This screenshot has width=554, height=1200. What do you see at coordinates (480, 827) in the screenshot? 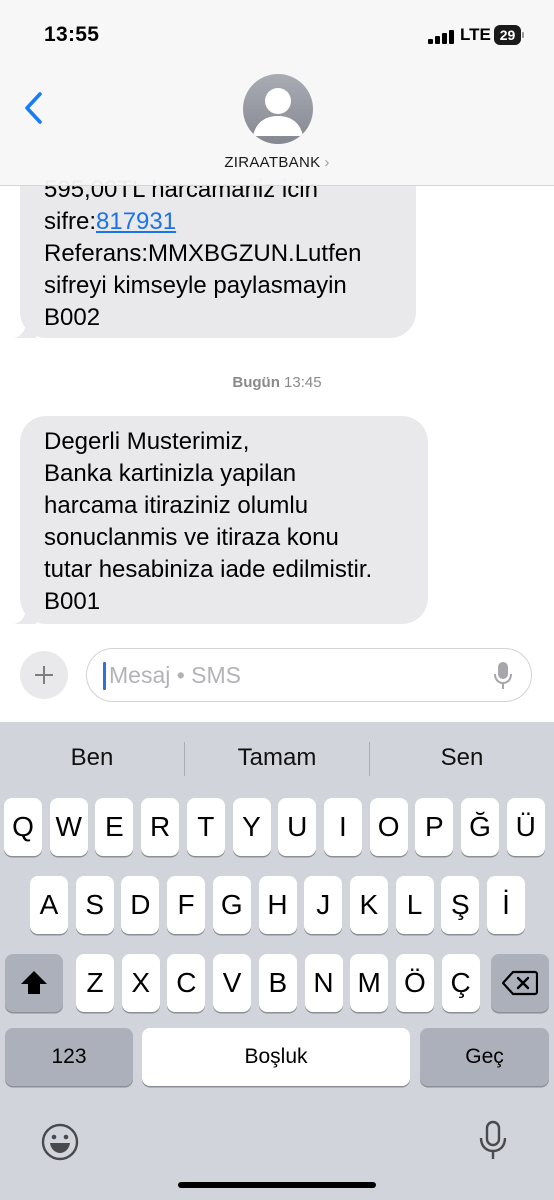
I see `key-ğ: Ğ` at bounding box center [480, 827].